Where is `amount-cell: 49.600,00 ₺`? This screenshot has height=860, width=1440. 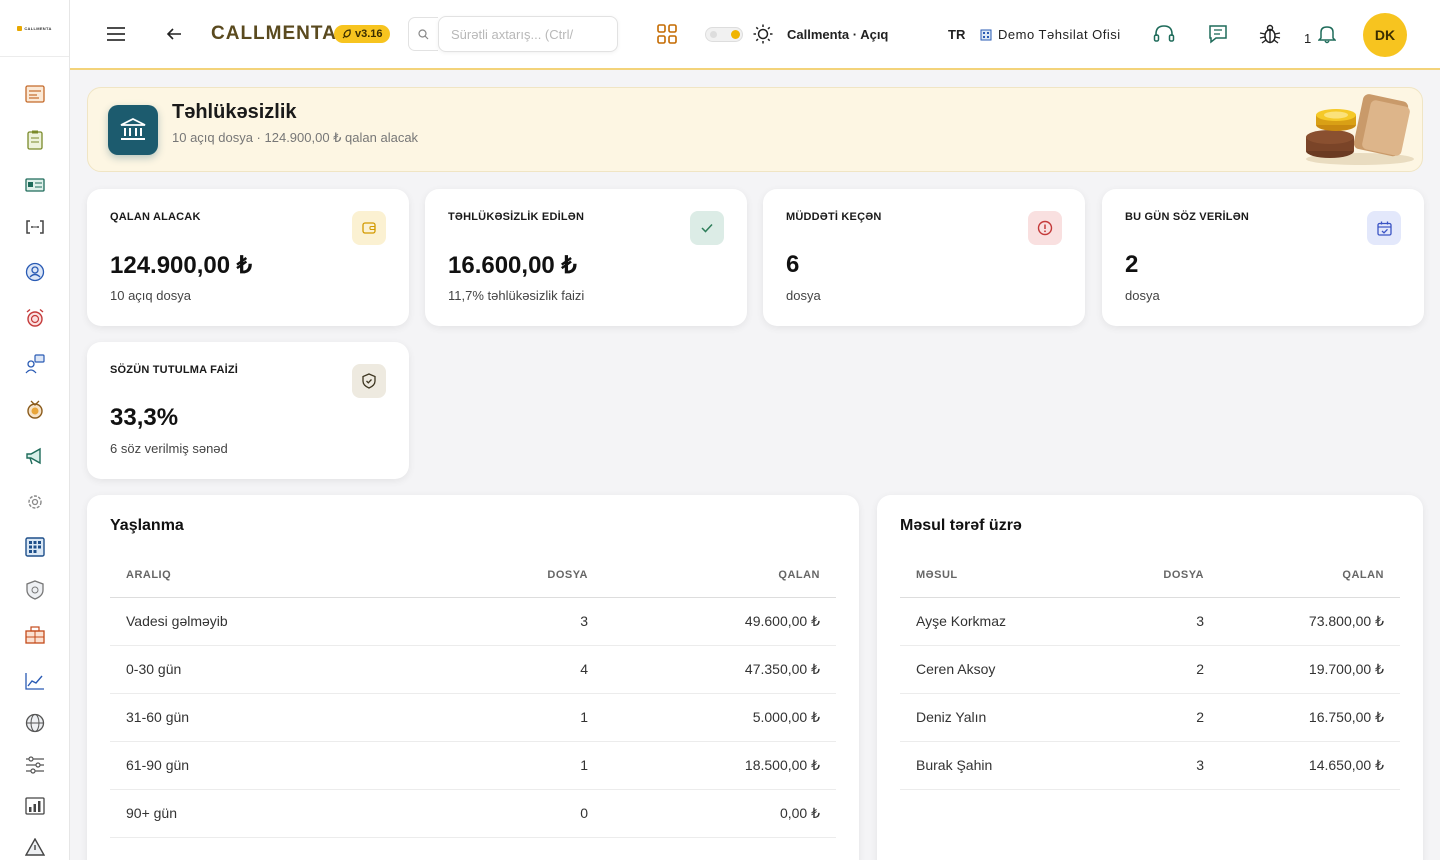
amount-cell: 49.600,00 ₺ is located at coordinates (720, 621).